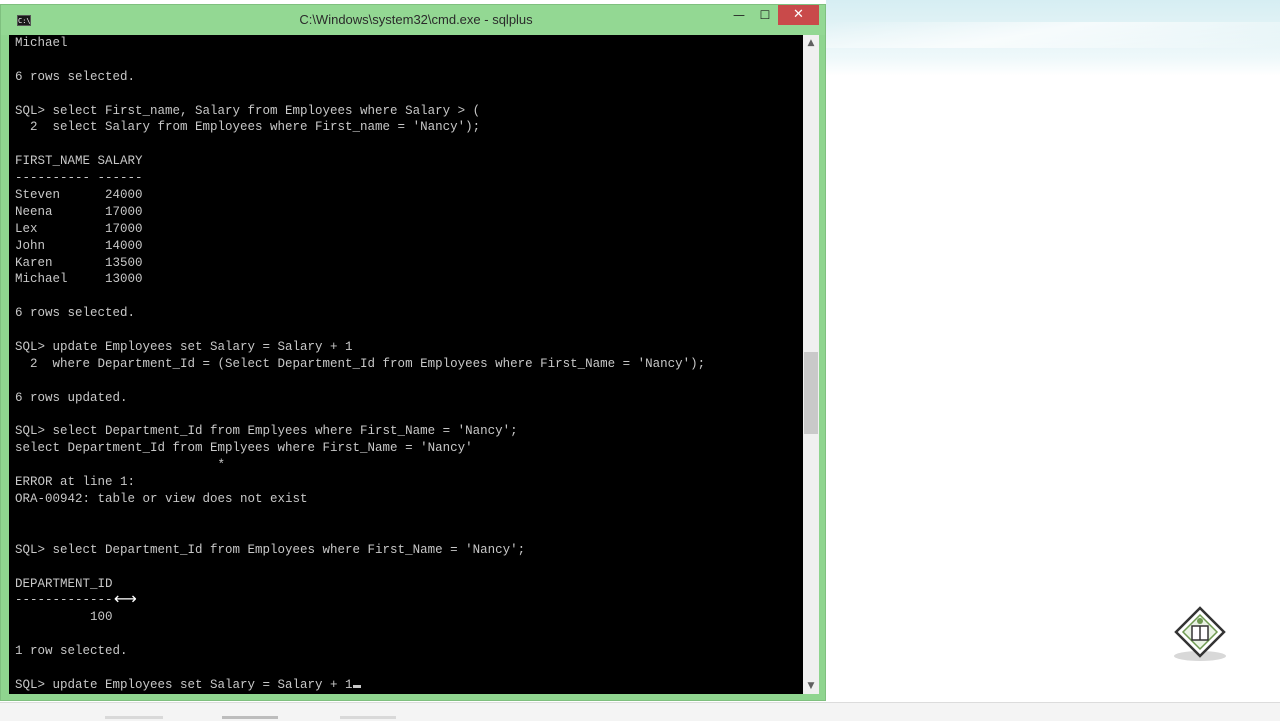 The image size is (1280, 721). Describe the element at coordinates (41, 43) in the screenshot. I see `console-line: Michael` at that location.